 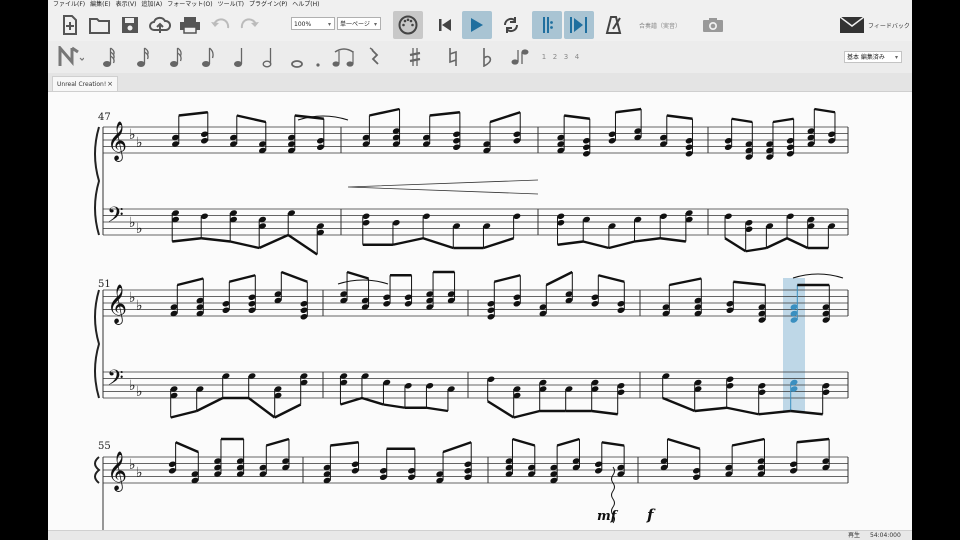 What do you see at coordinates (250, 25) in the screenshot?
I see `redo-icon` at bounding box center [250, 25].